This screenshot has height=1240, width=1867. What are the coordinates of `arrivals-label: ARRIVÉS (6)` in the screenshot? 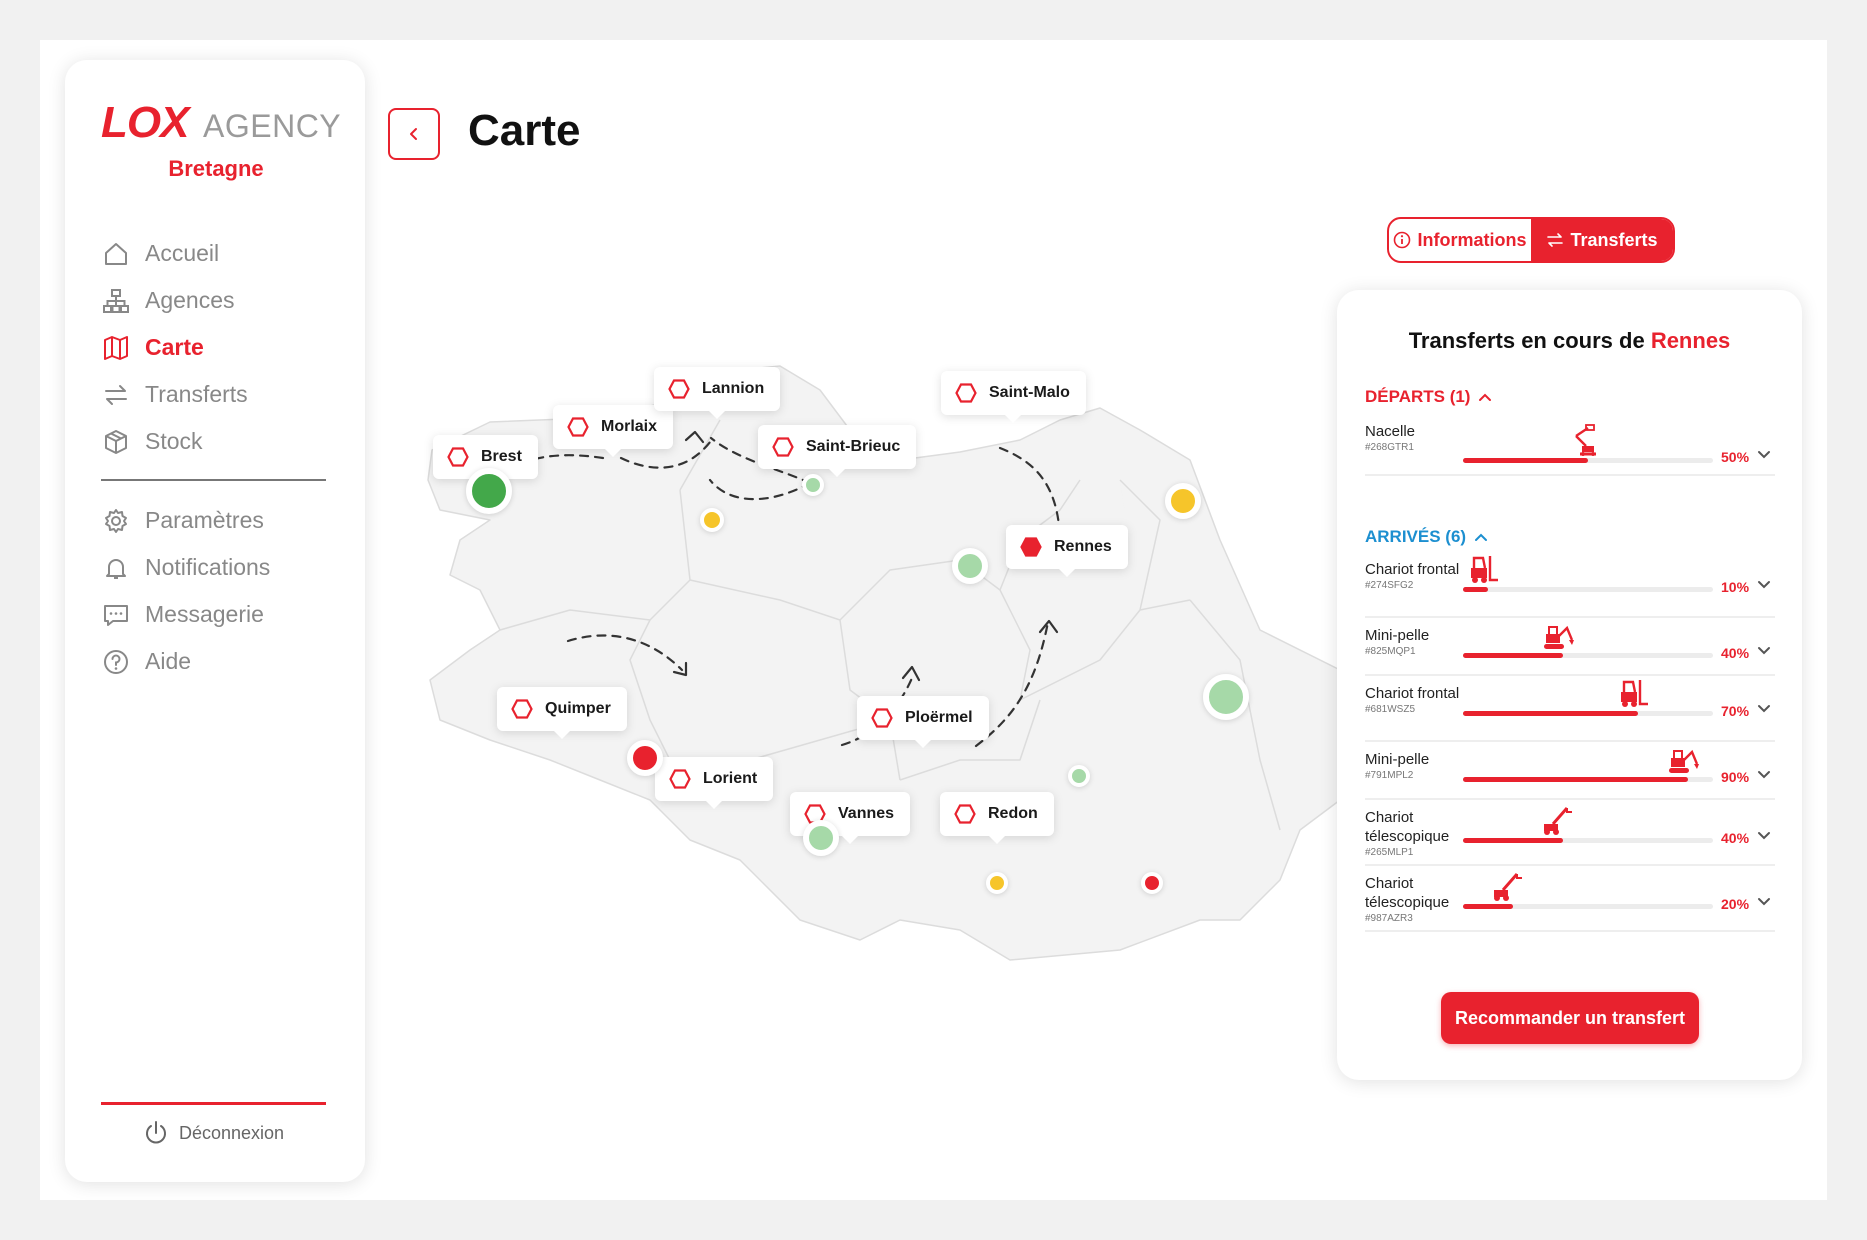 It's located at (1416, 536).